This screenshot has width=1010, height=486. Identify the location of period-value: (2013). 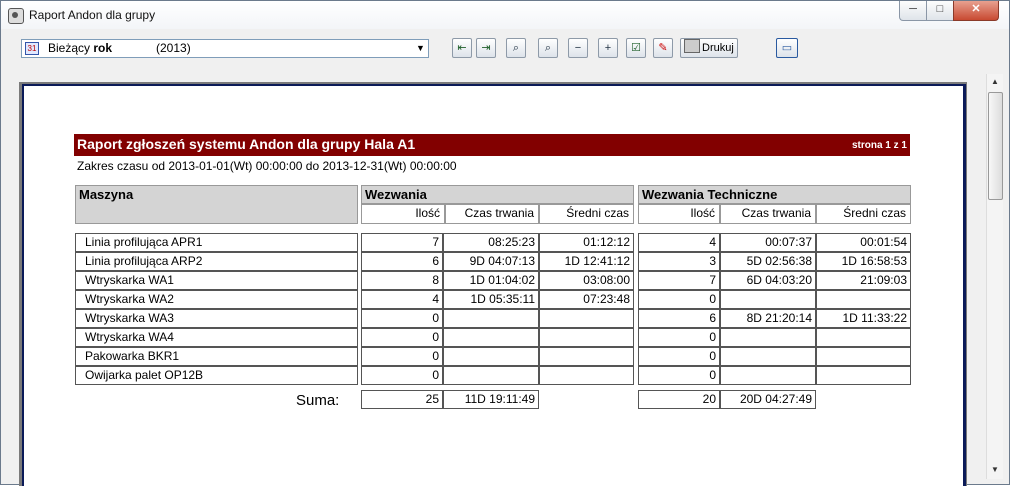
(173, 48).